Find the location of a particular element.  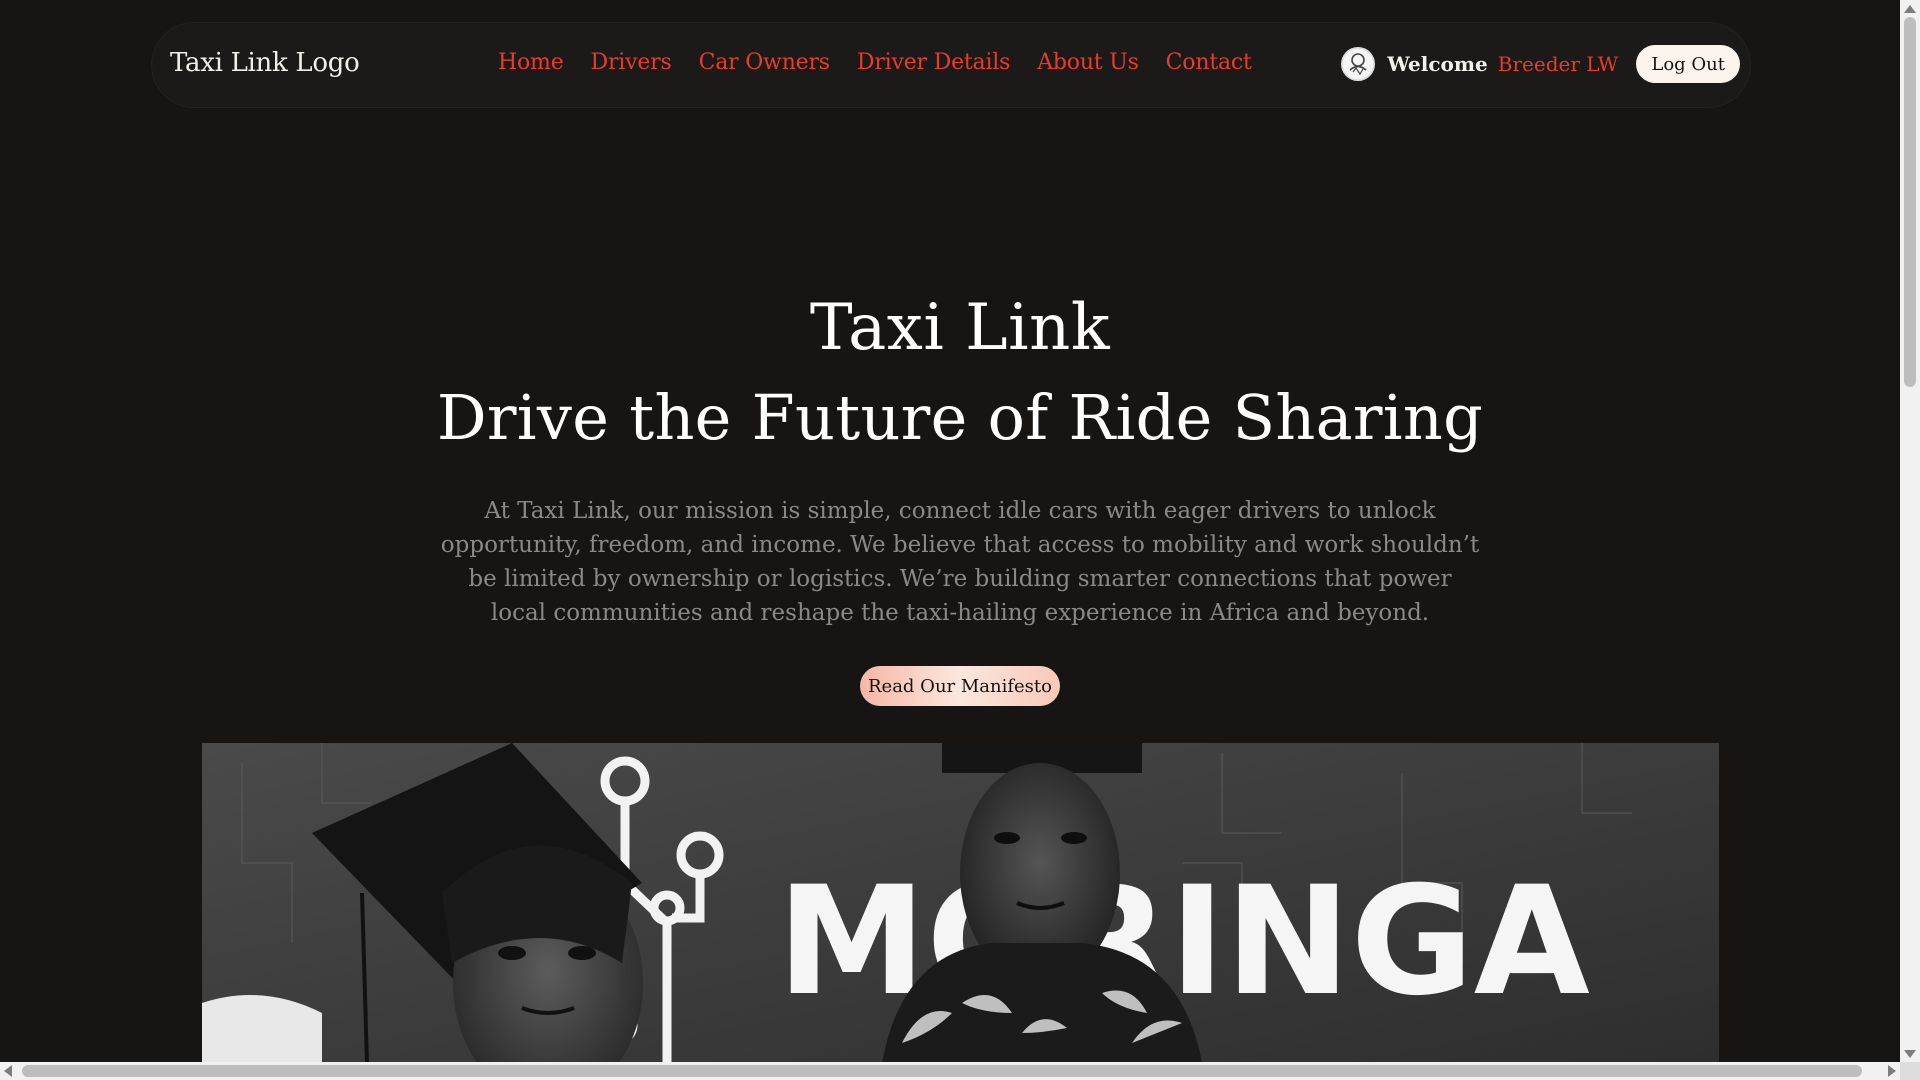

logout-button: Log Out is located at coordinates (1688, 64).